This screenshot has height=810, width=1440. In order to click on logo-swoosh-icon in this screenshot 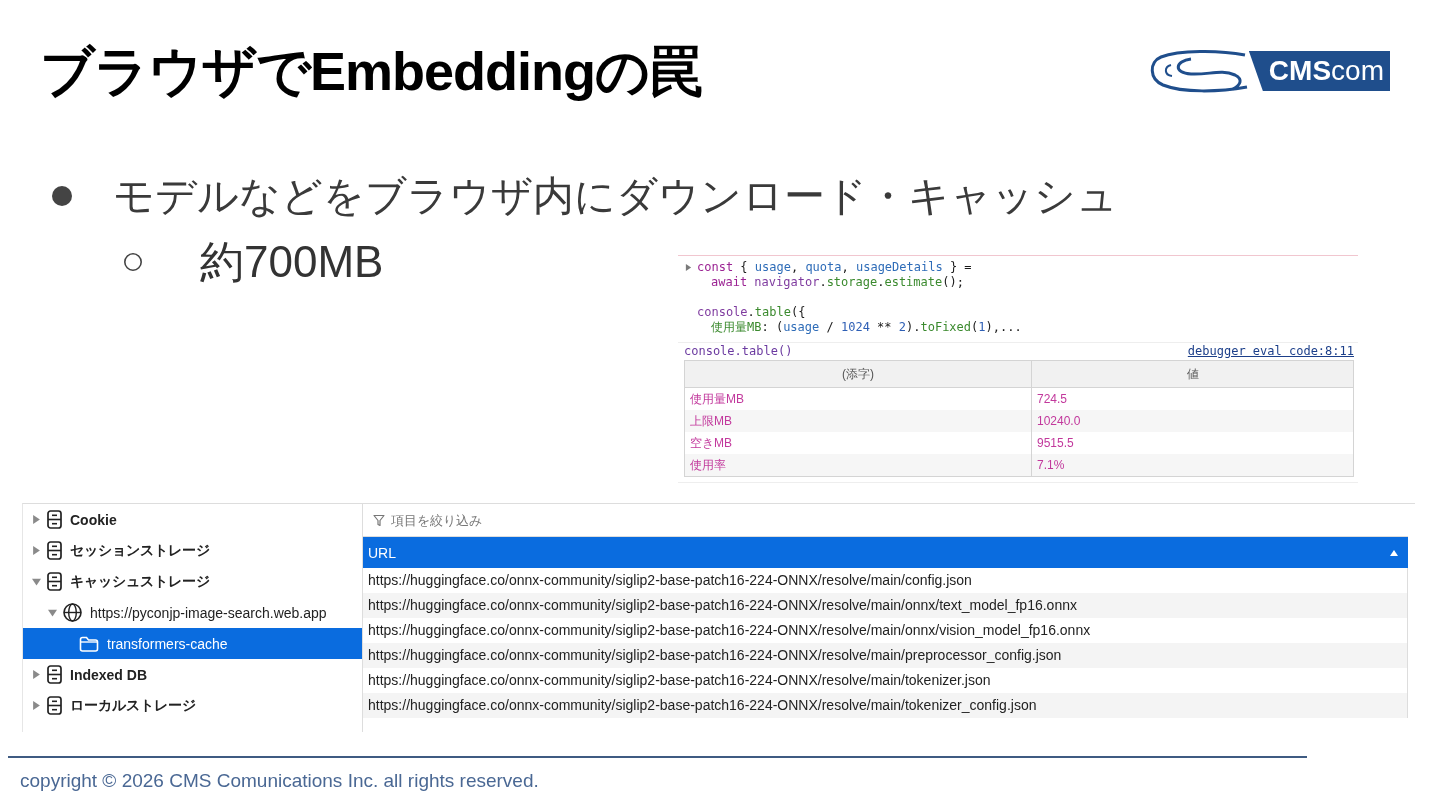, I will do `click(1198, 71)`.